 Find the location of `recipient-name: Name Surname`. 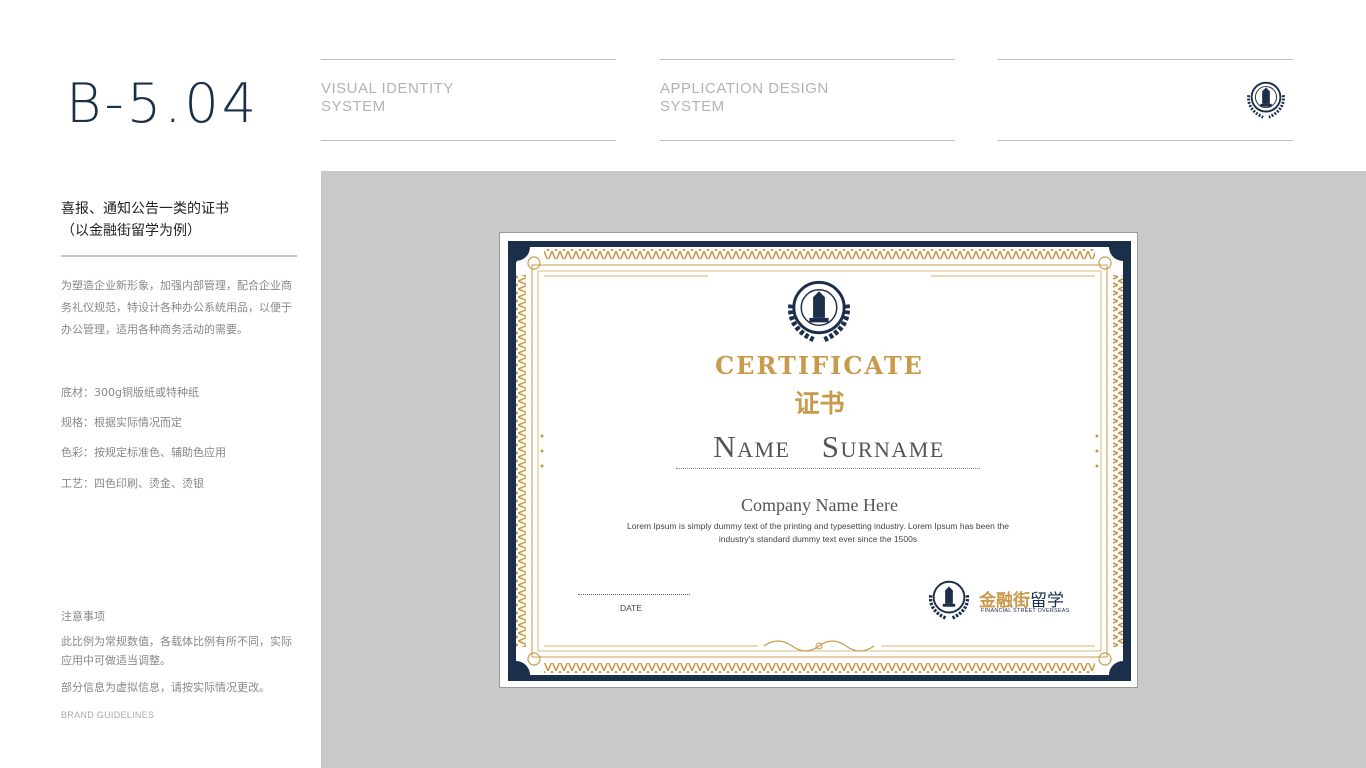

recipient-name: Name Surname is located at coordinates (829, 446).